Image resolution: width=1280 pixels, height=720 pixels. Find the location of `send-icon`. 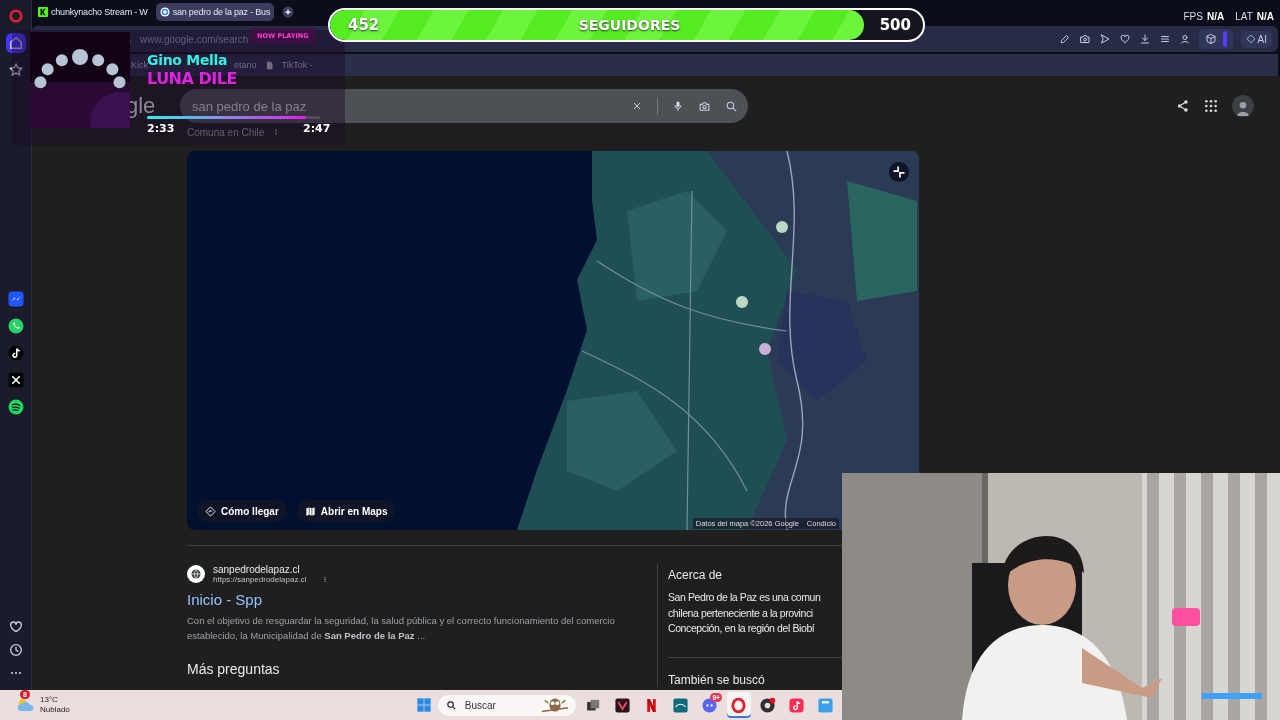

send-icon is located at coordinates (1104, 39).